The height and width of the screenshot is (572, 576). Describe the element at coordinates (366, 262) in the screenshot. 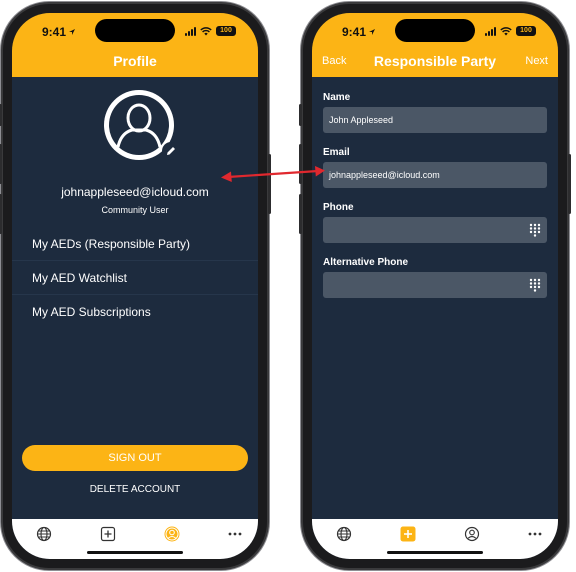

I see `alternative-phone-label: Alternative Phone` at that location.